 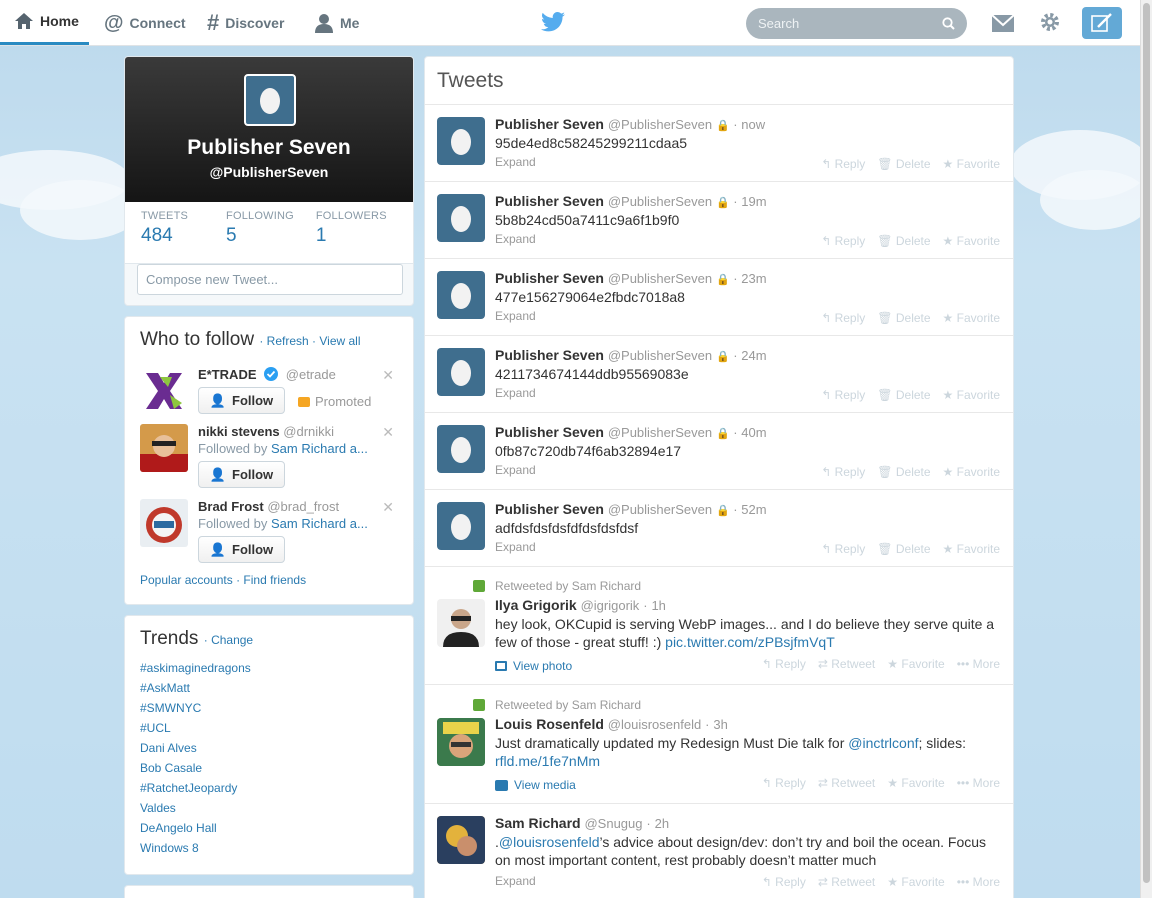 What do you see at coordinates (269, 848) in the screenshot?
I see `trend-item: Windows 8` at bounding box center [269, 848].